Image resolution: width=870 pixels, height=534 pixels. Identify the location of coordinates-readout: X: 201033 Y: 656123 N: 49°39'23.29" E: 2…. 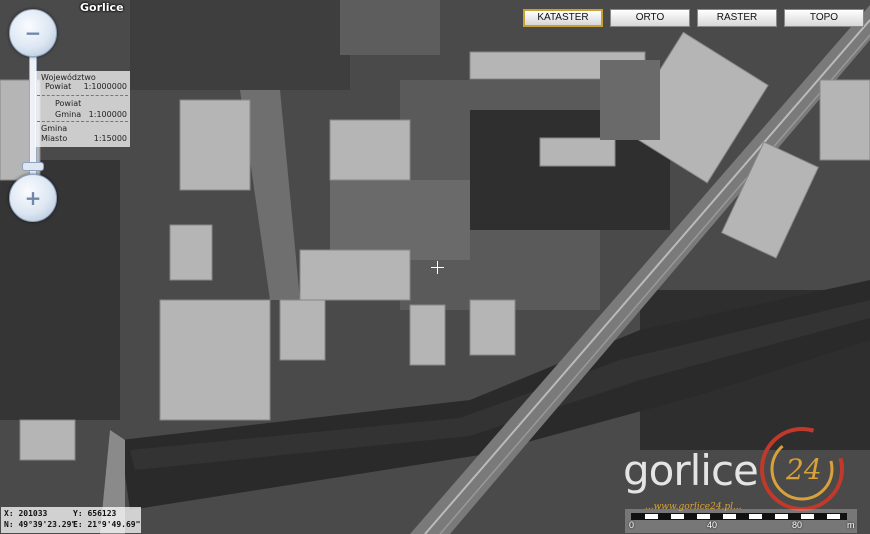
(71, 520).